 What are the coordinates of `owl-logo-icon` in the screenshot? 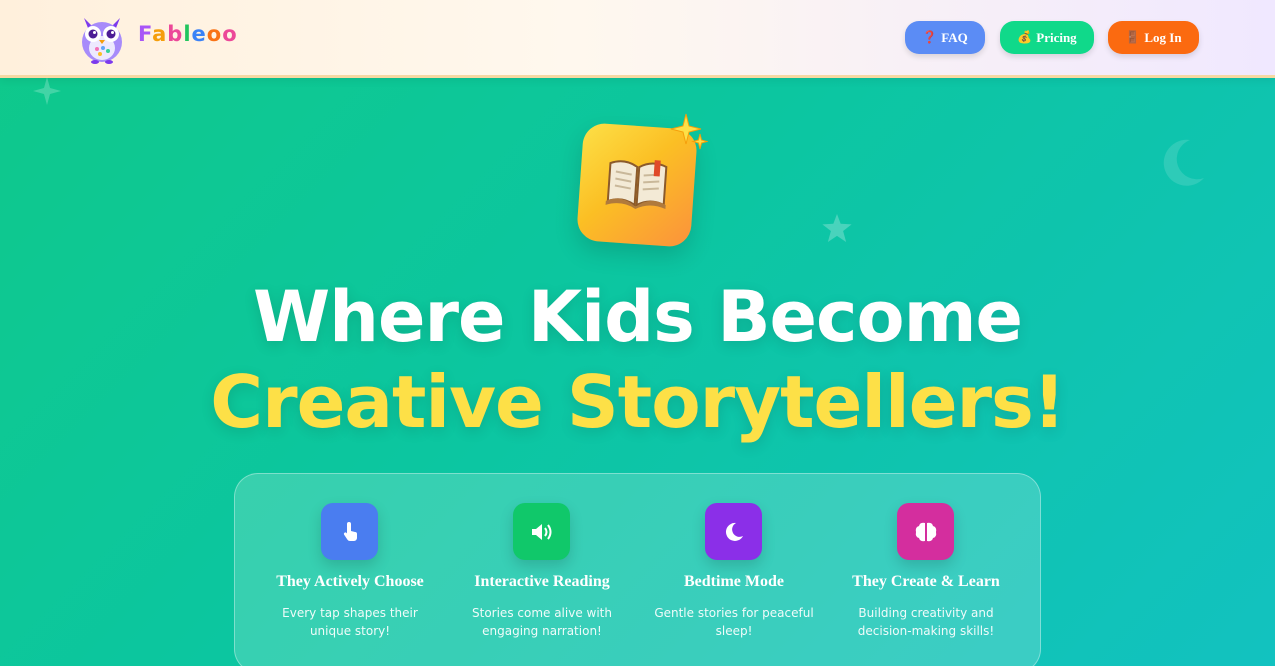 It's located at (102, 38).